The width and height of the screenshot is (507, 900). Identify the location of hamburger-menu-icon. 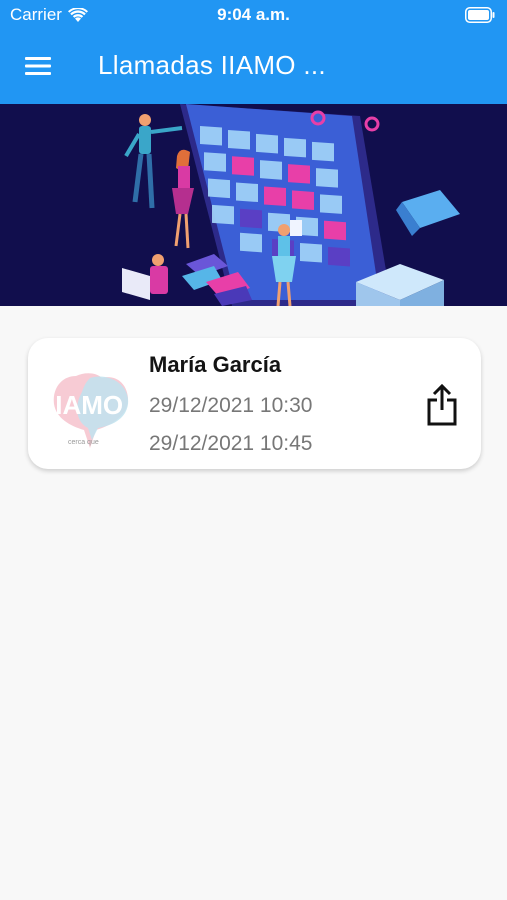
(38, 66).